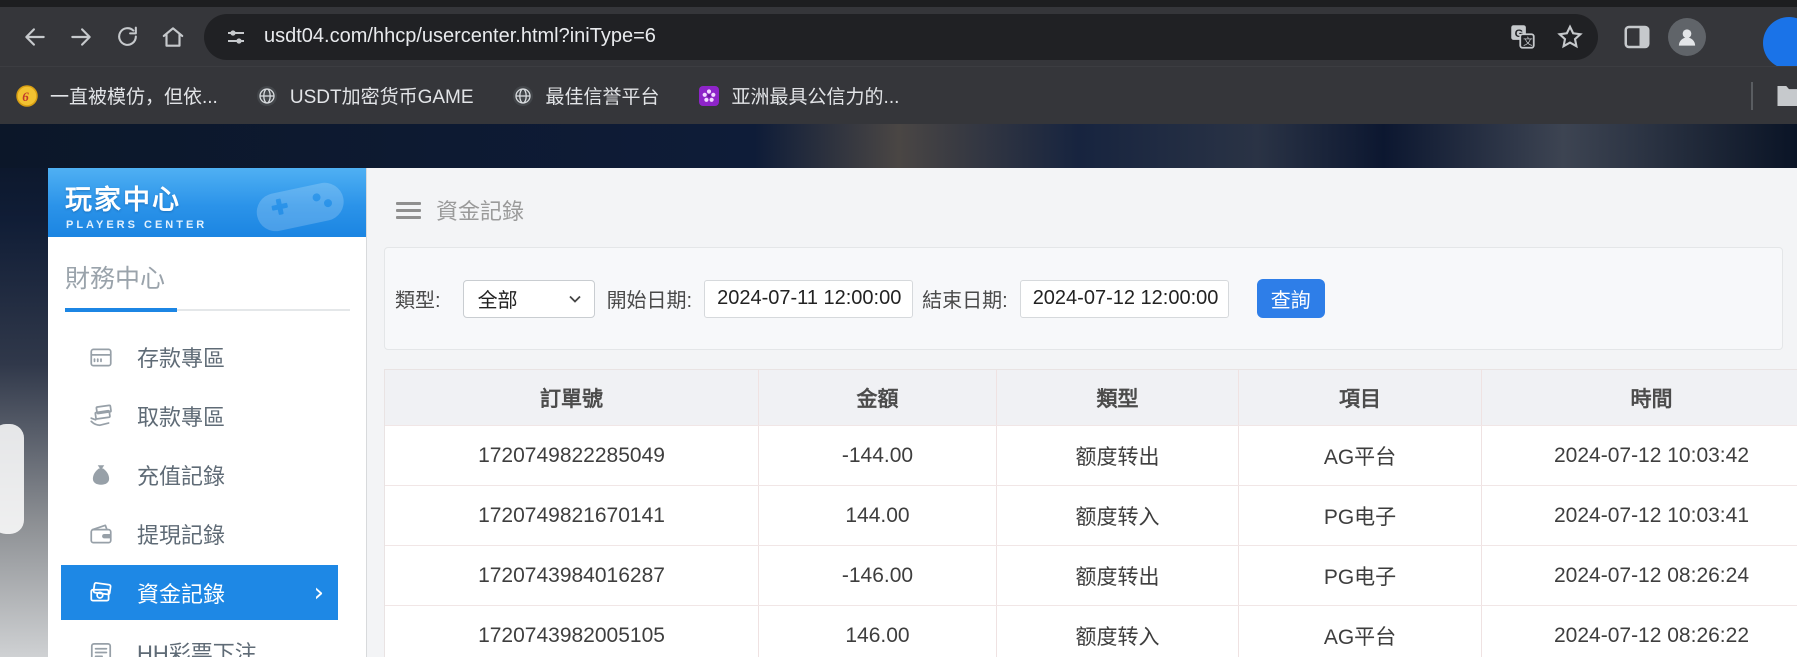  I want to click on table-cell: AG平台, so click(1359, 455).